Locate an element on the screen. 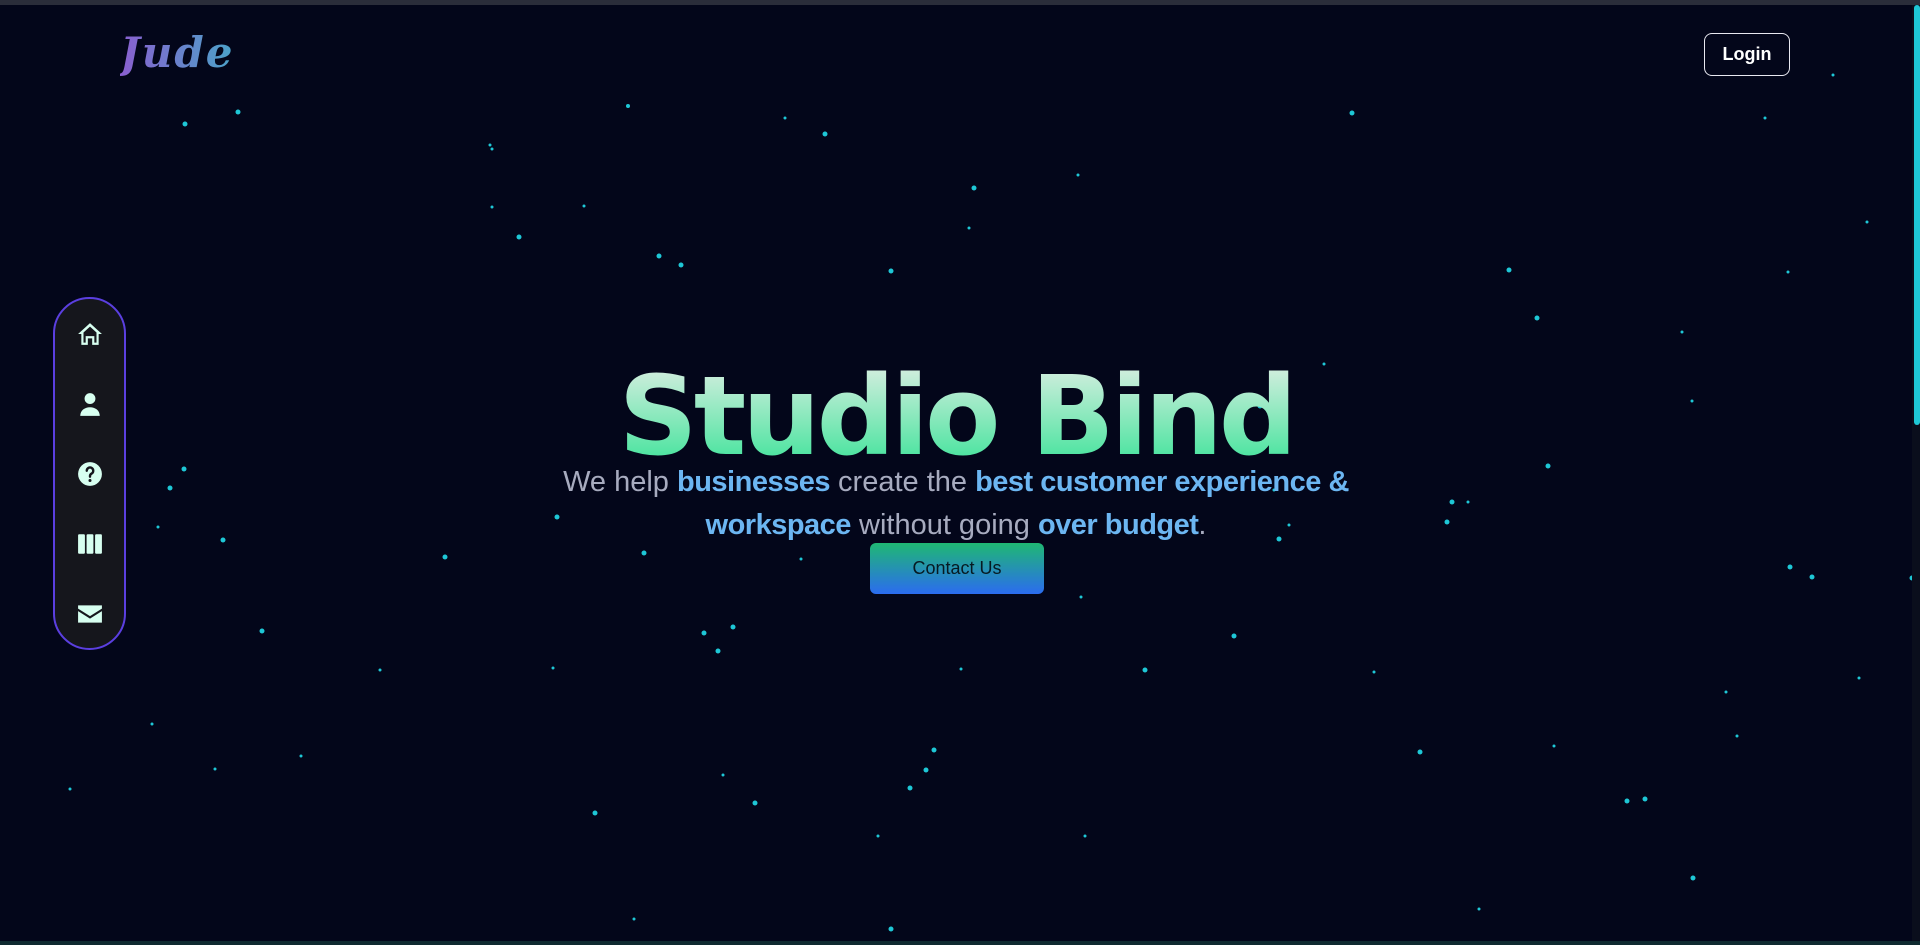 The image size is (1920, 945). home-icon is located at coordinates (90, 336).